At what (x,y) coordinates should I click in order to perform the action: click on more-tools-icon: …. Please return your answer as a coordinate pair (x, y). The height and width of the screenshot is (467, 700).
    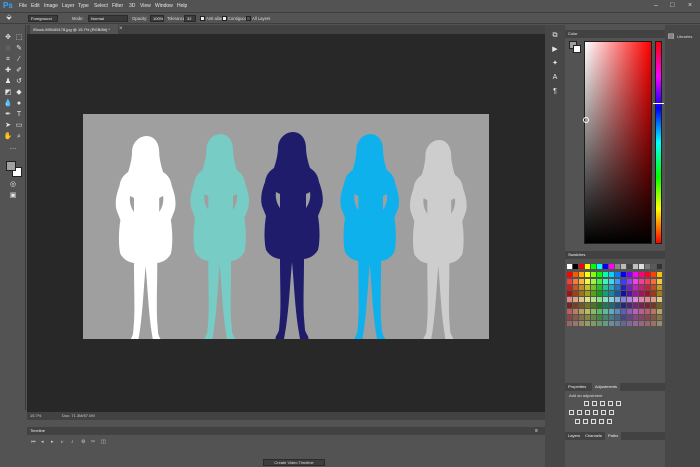
    Looking at the image, I should click on (13, 148).